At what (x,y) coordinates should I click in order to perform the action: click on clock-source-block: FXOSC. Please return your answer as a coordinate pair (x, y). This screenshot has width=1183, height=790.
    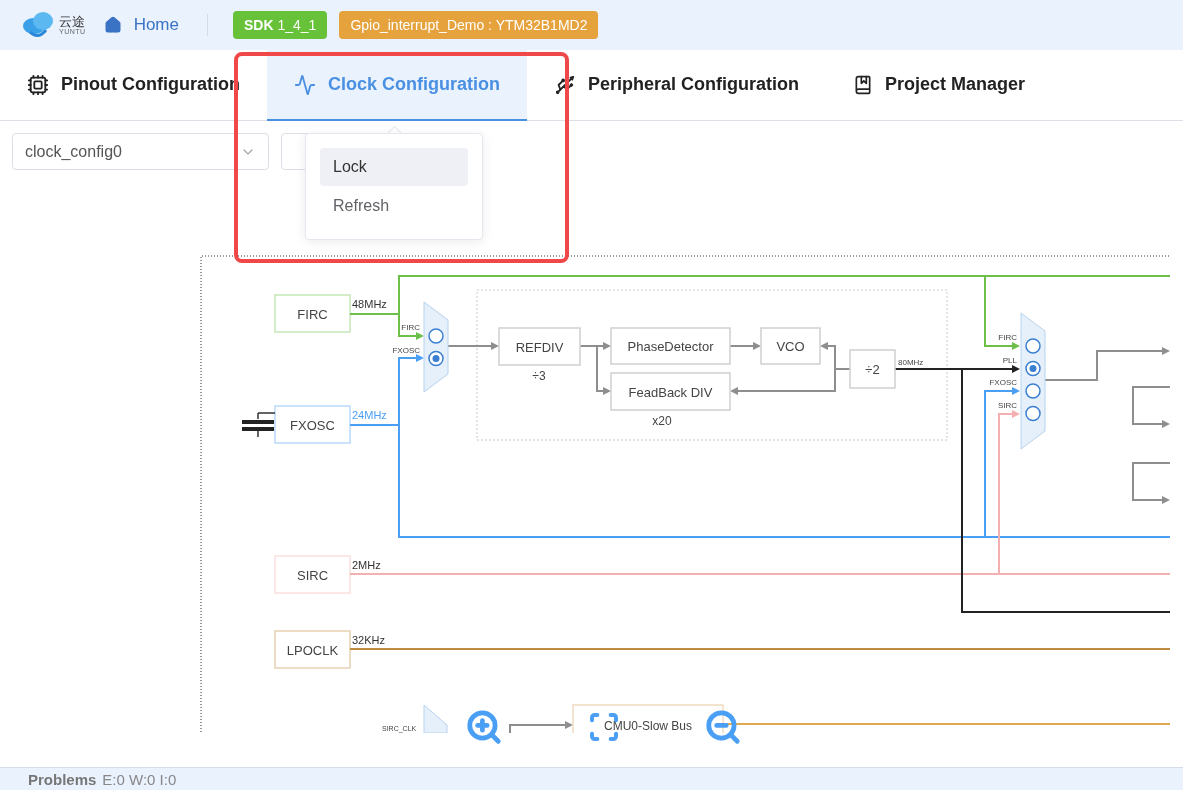
    Looking at the image, I should click on (312, 424).